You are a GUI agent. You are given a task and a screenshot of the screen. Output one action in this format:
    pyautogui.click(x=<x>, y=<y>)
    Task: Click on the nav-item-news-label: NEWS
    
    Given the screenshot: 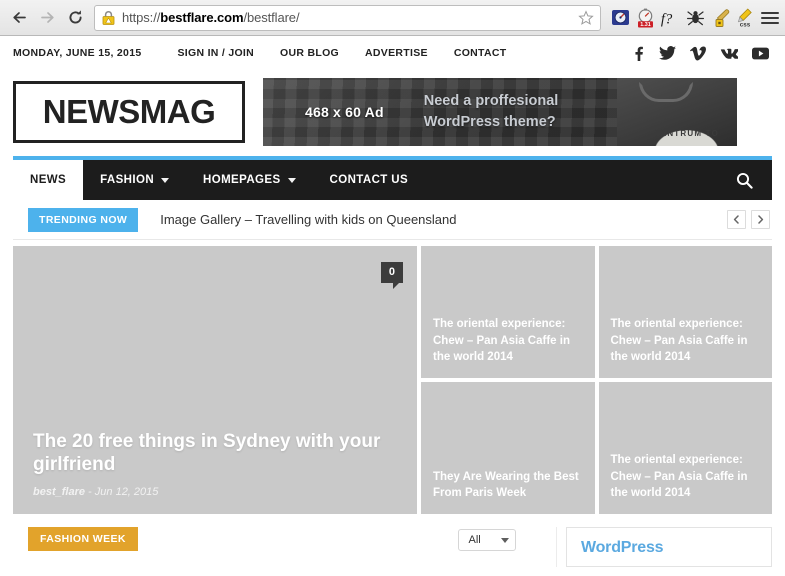 What is the action you would take?
    pyautogui.click(x=48, y=180)
    